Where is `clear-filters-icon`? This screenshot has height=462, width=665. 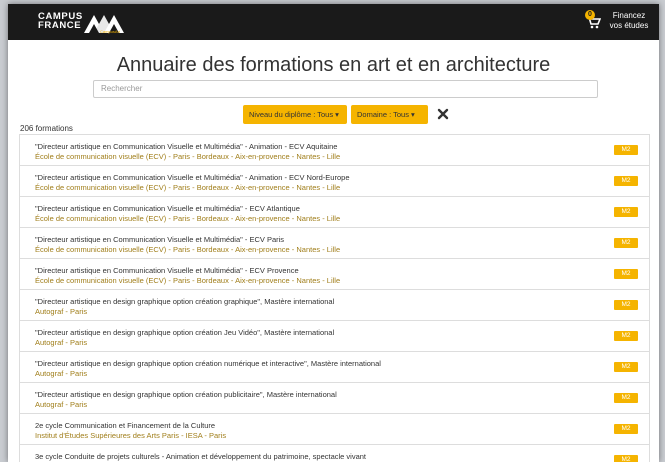
clear-filters-icon is located at coordinates (443, 114).